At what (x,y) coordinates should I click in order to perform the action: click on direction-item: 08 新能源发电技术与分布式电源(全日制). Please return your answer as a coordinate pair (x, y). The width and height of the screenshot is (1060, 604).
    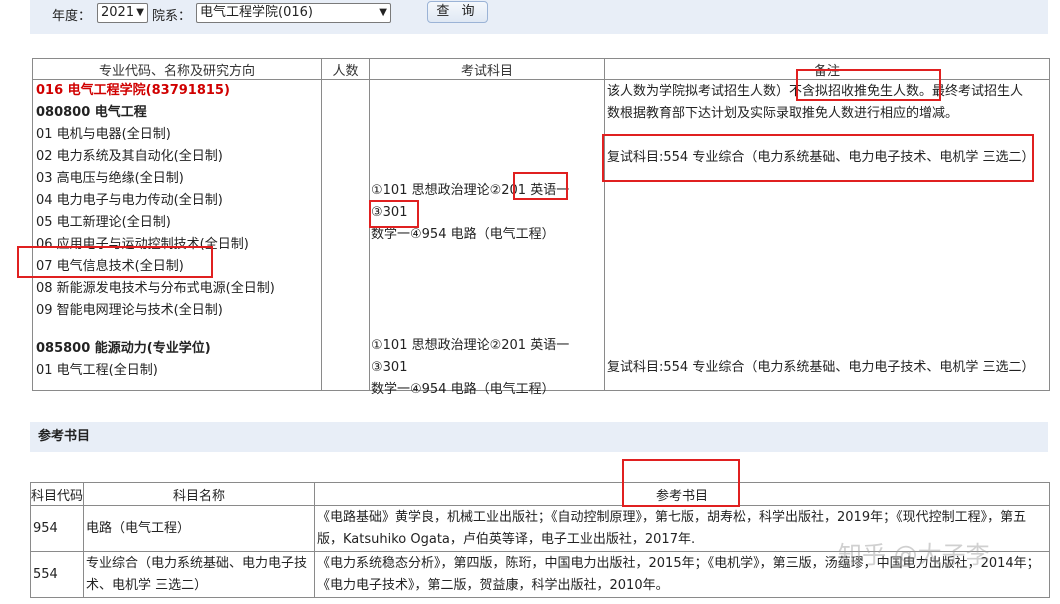
    Looking at the image, I should click on (155, 288).